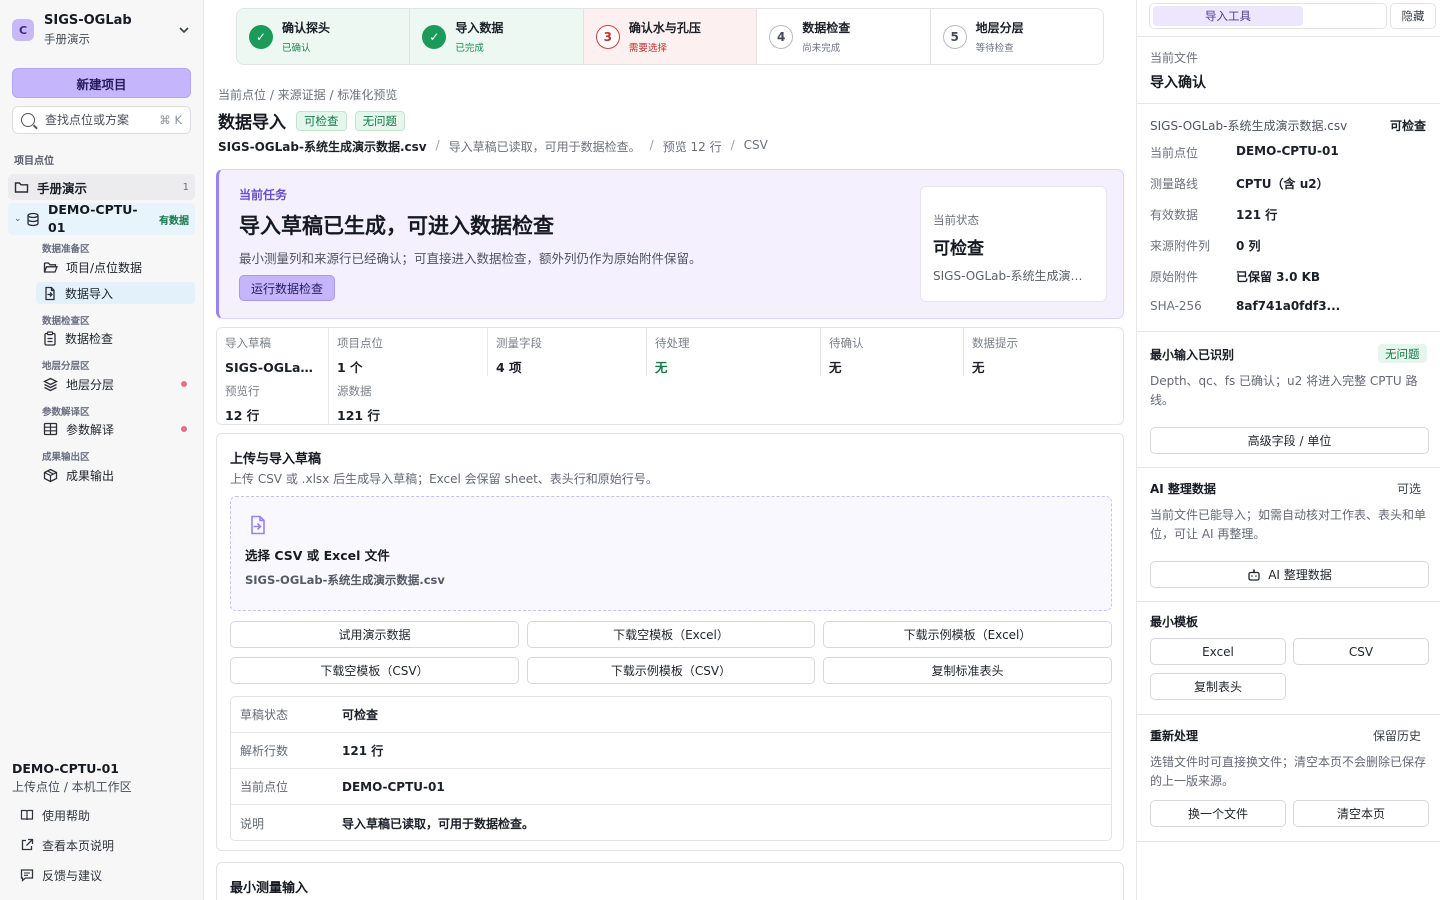  What do you see at coordinates (1183, 489) in the screenshot?
I see `ai-title: AI 整理数据` at bounding box center [1183, 489].